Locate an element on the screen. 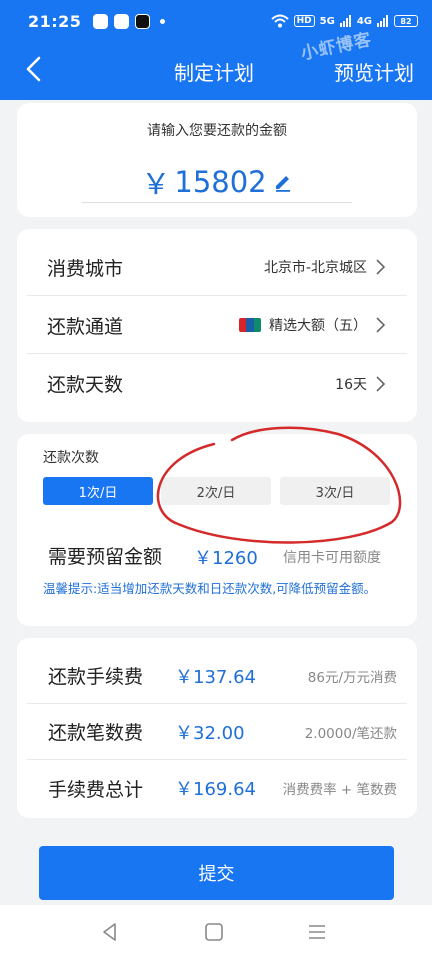  total-fee-value: ￥169.64 is located at coordinates (215, 789).